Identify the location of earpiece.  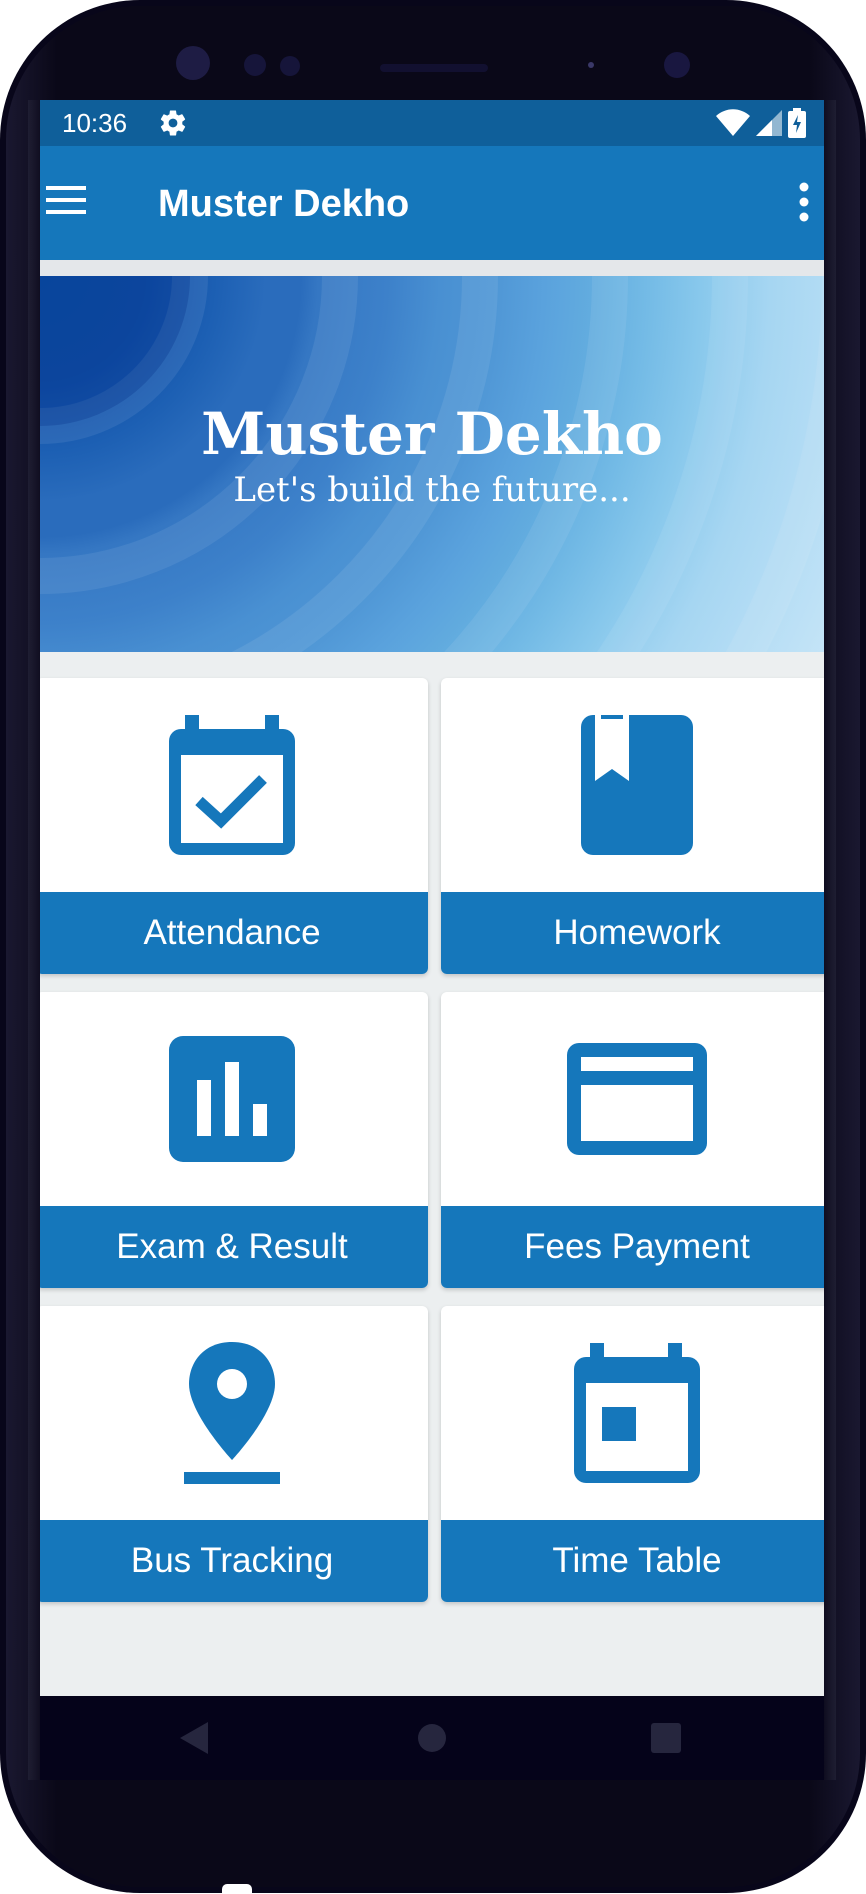
(434, 68).